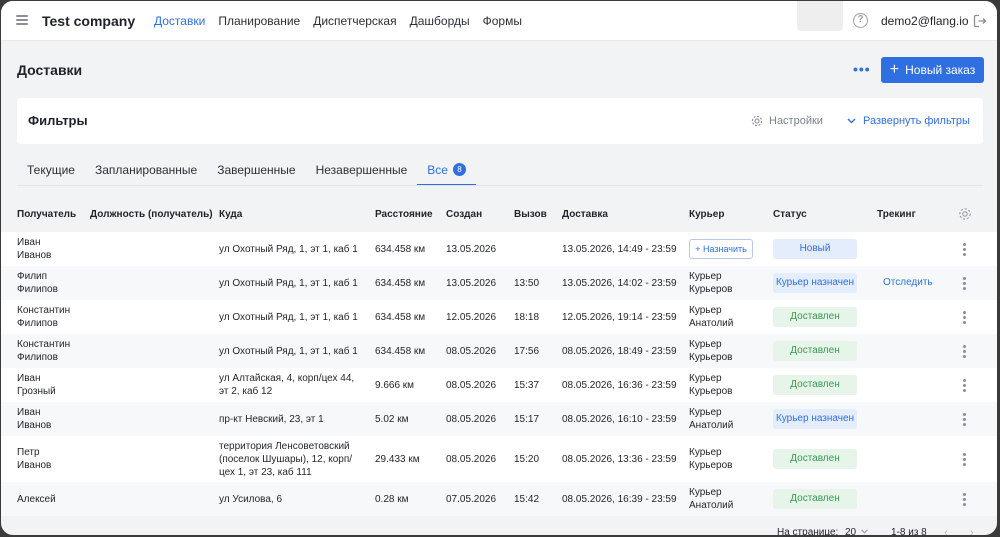 The image size is (1000, 537). What do you see at coordinates (527, 419) in the screenshot?
I see `call-time-cell: 15:17` at bounding box center [527, 419].